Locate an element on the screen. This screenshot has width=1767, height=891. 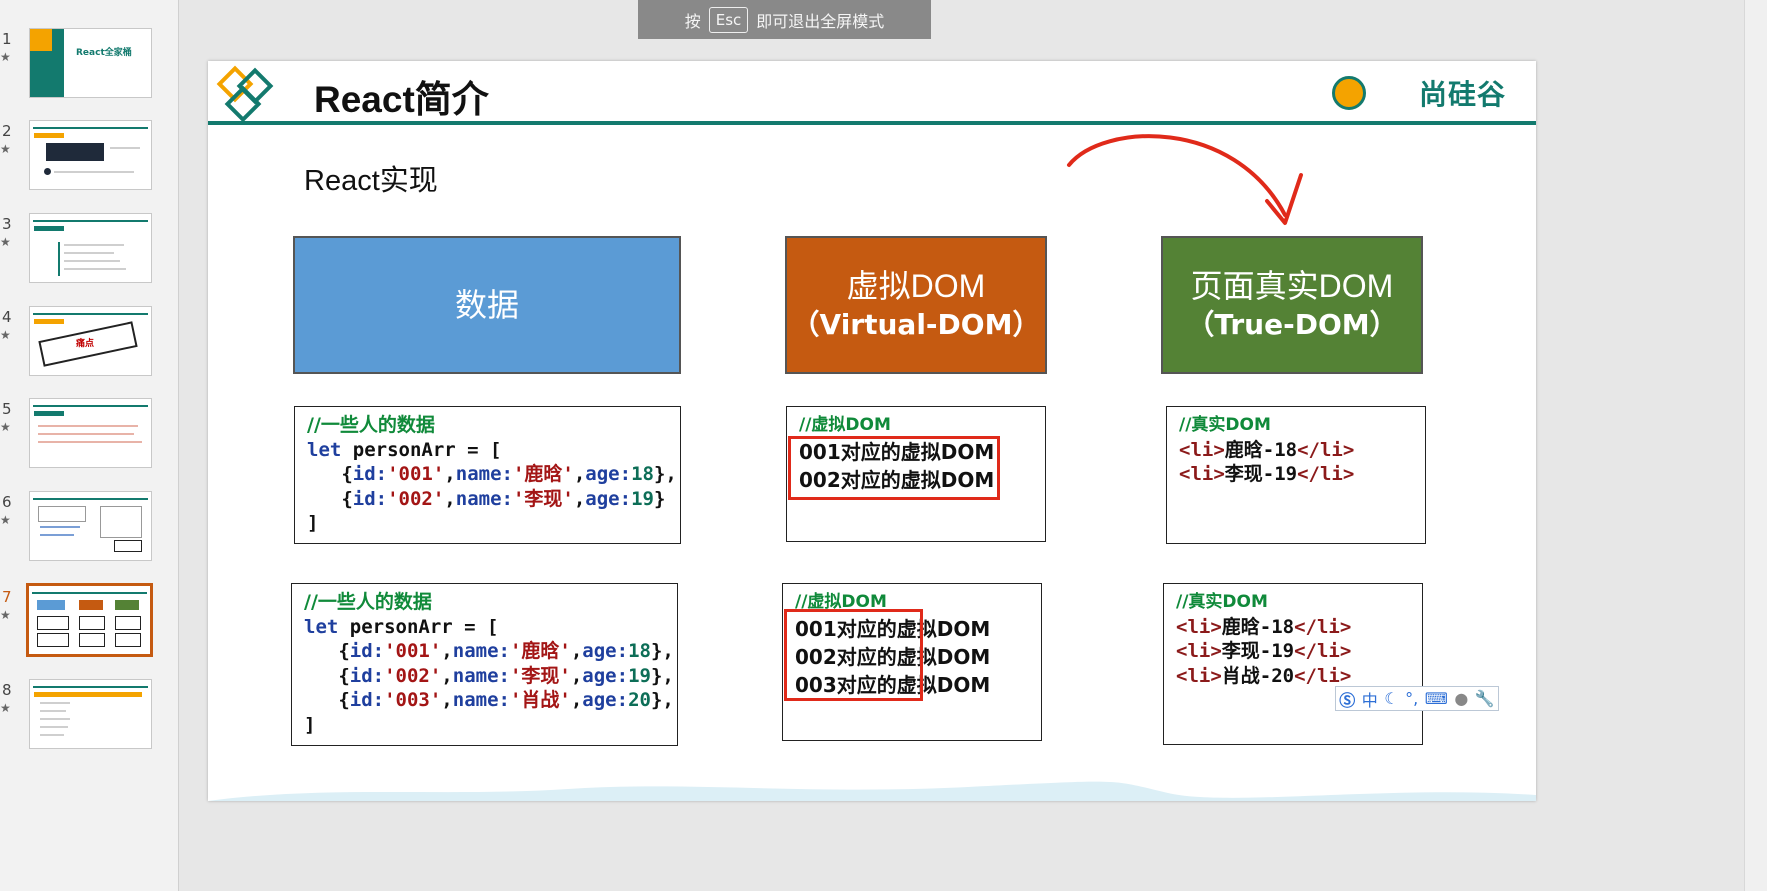
thumbnail-number: 7 is located at coordinates (7, 597).